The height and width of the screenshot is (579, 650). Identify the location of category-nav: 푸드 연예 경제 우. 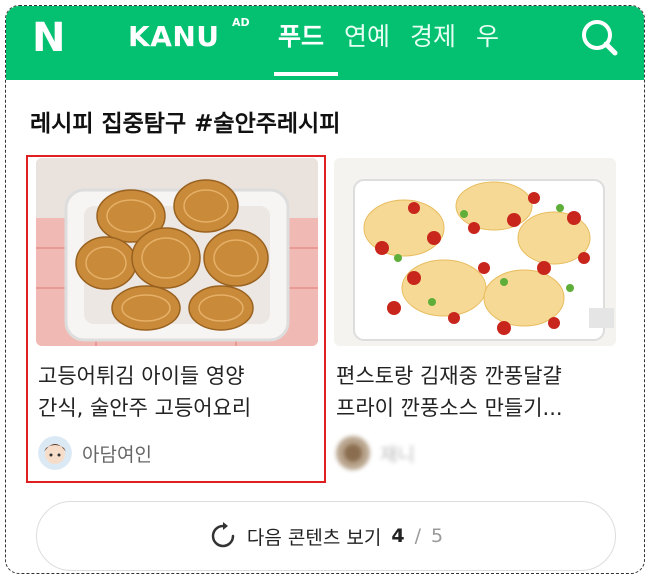
(388, 38).